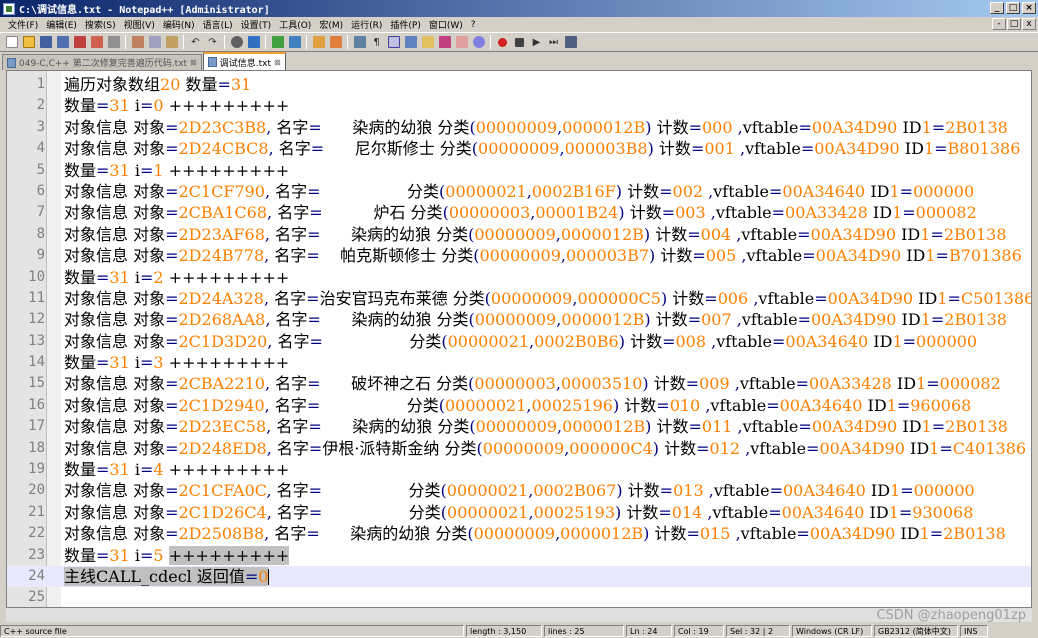 This screenshot has width=1038, height=638. What do you see at coordinates (256, 24) in the screenshot?
I see `menu-item: 设置(T)` at bounding box center [256, 24].